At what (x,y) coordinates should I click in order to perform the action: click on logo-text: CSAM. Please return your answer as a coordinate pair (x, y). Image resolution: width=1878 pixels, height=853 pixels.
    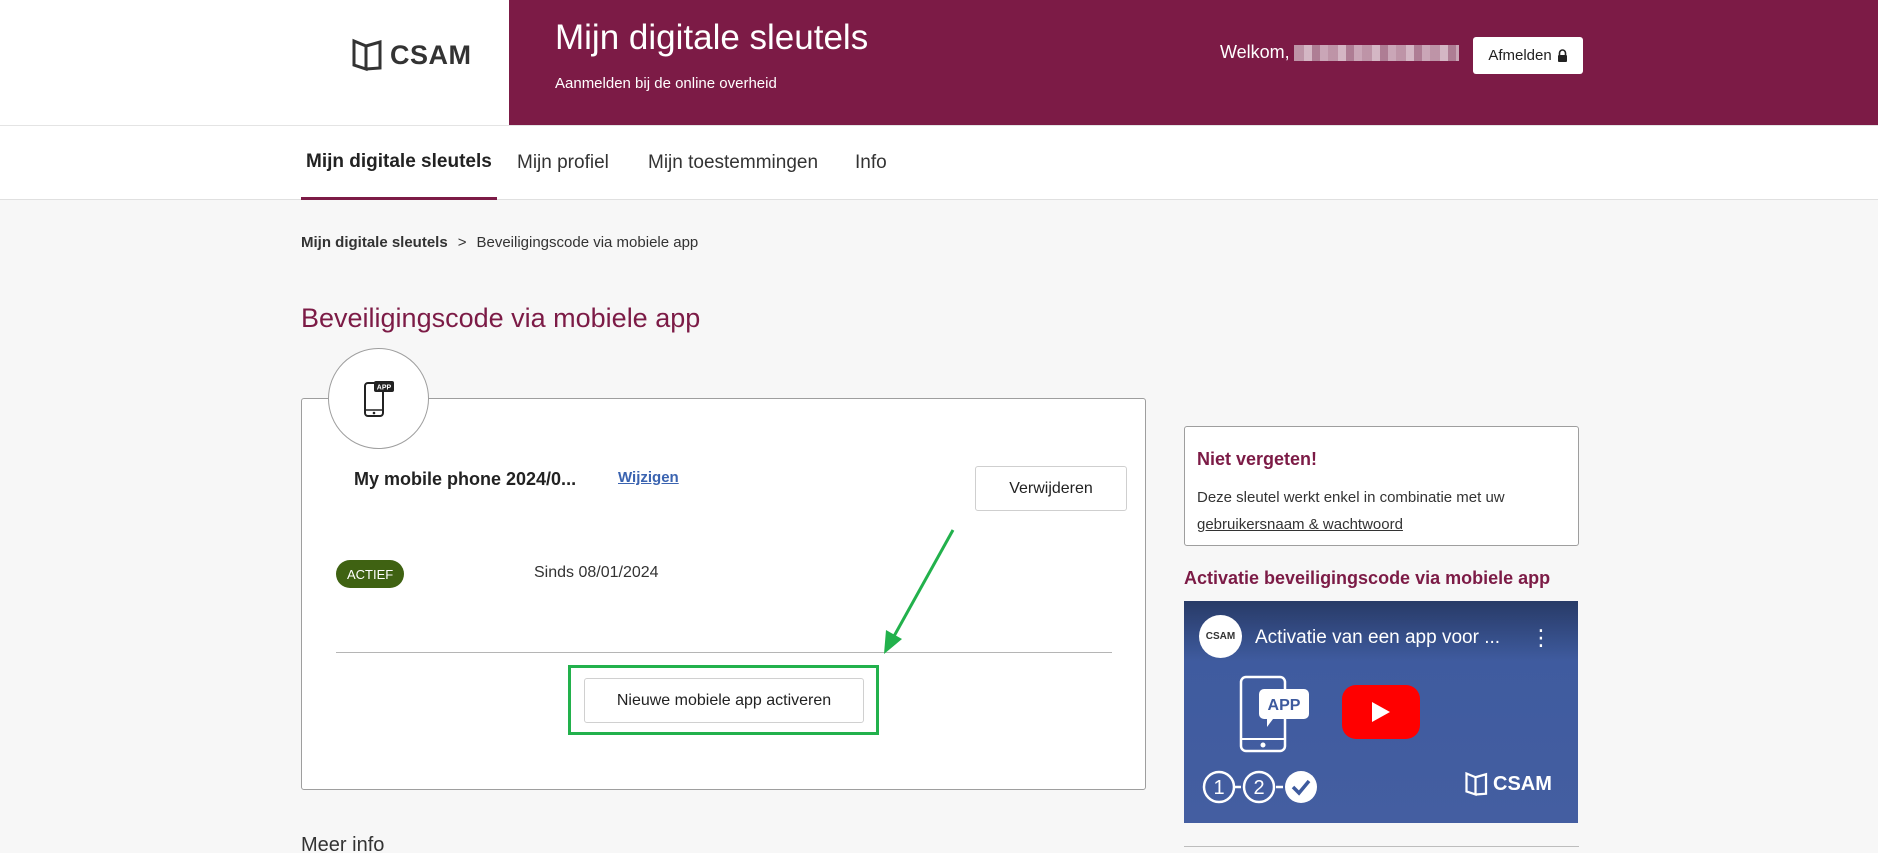
    Looking at the image, I should click on (431, 54).